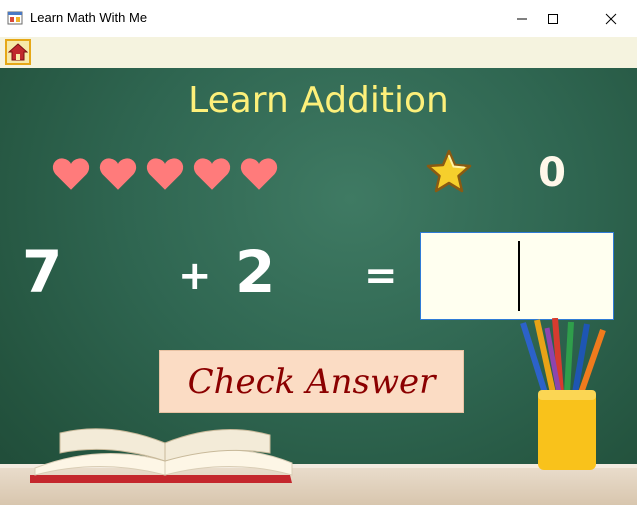 This screenshot has height=505, width=637. Describe the element at coordinates (318, 100) in the screenshot. I see `game-heading: Learn Addition` at that location.